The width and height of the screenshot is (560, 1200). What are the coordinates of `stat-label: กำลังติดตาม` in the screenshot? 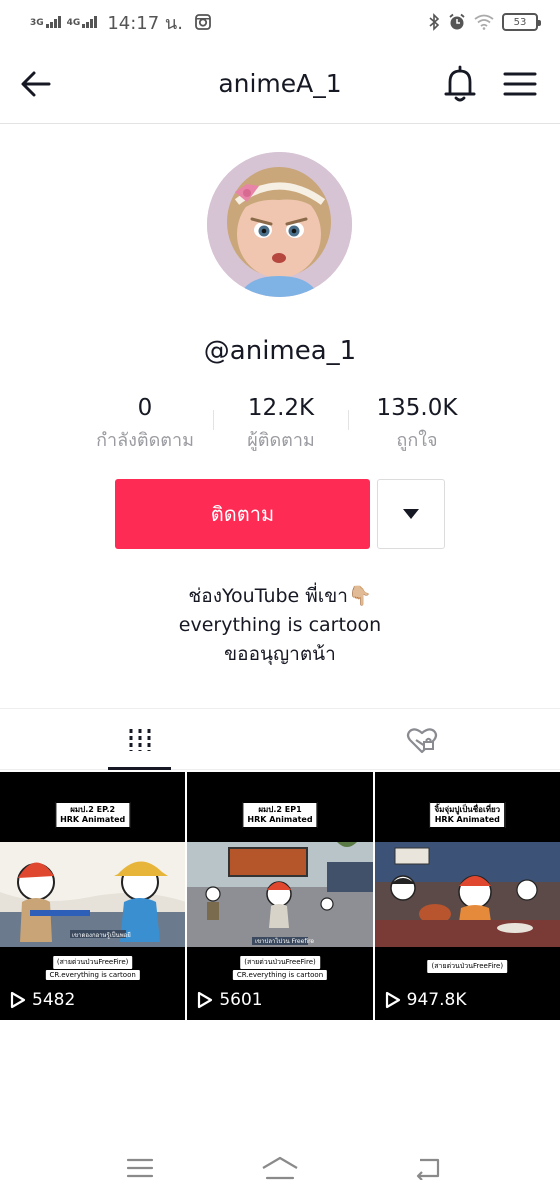 It's located at (145, 440).